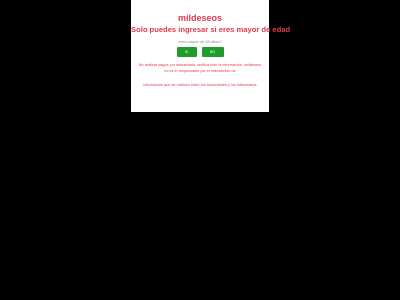  Describe the element at coordinates (212, 52) in the screenshot. I see `no-button: NO` at that location.